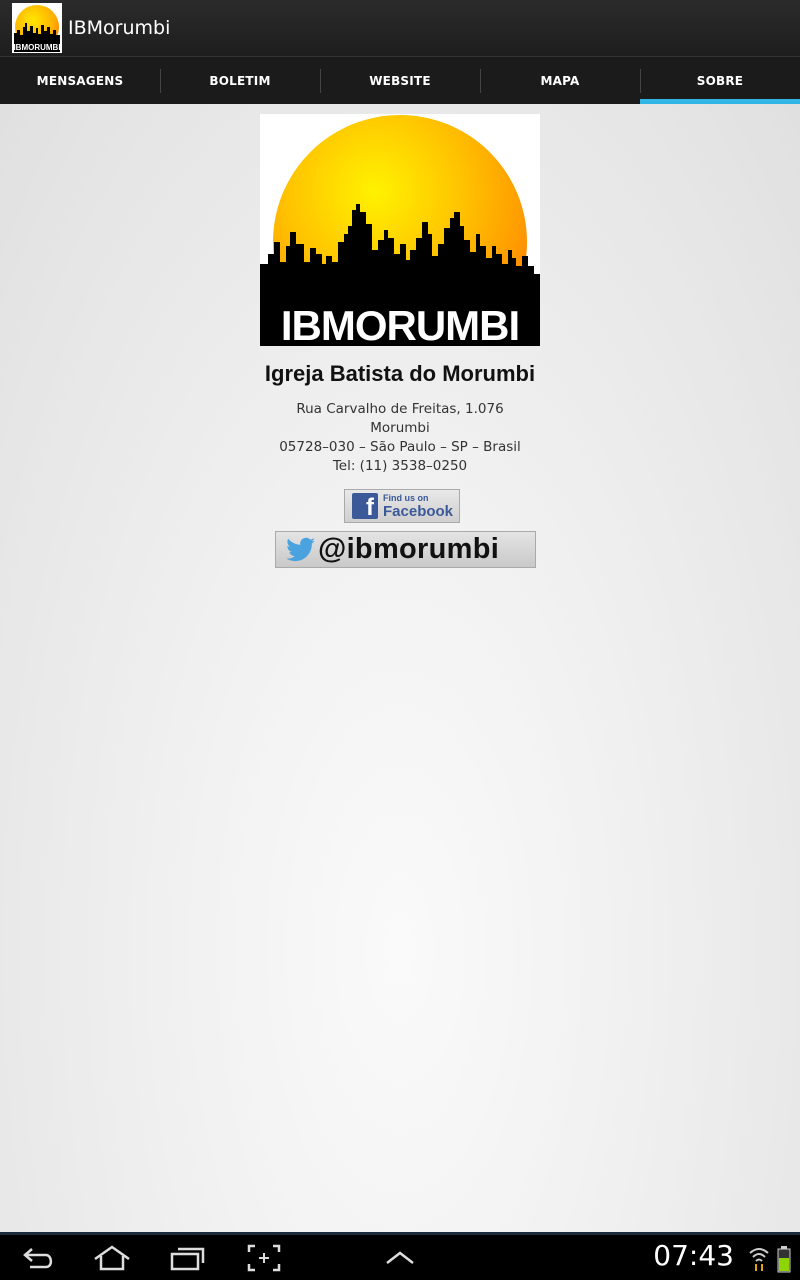 The image size is (800, 1280). I want to click on tab-website: WEBSITE, so click(400, 80).